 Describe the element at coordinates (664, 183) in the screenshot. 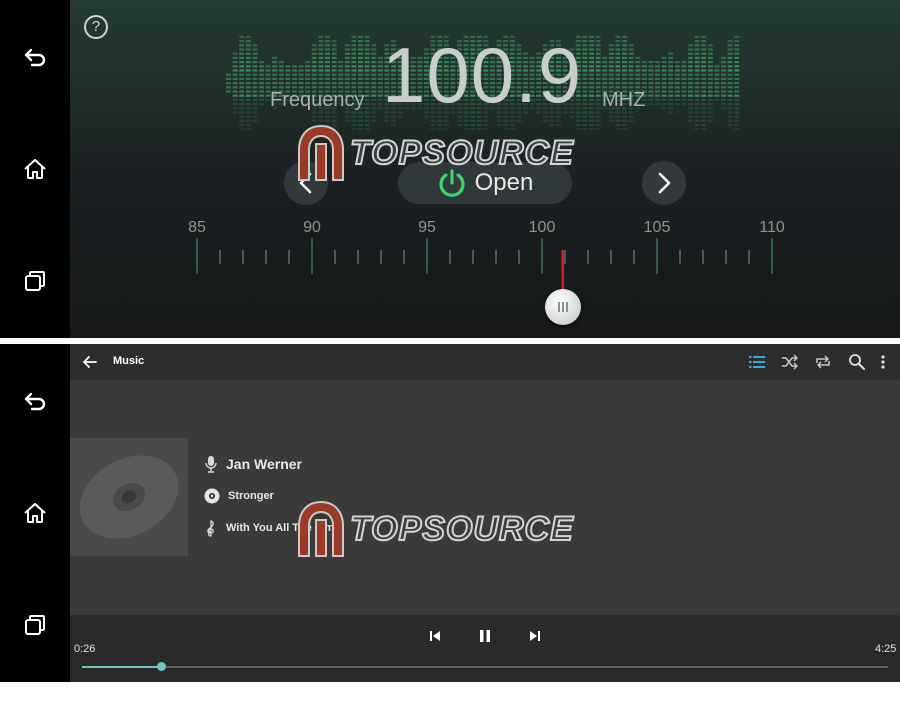

I see `seek-up-button` at that location.